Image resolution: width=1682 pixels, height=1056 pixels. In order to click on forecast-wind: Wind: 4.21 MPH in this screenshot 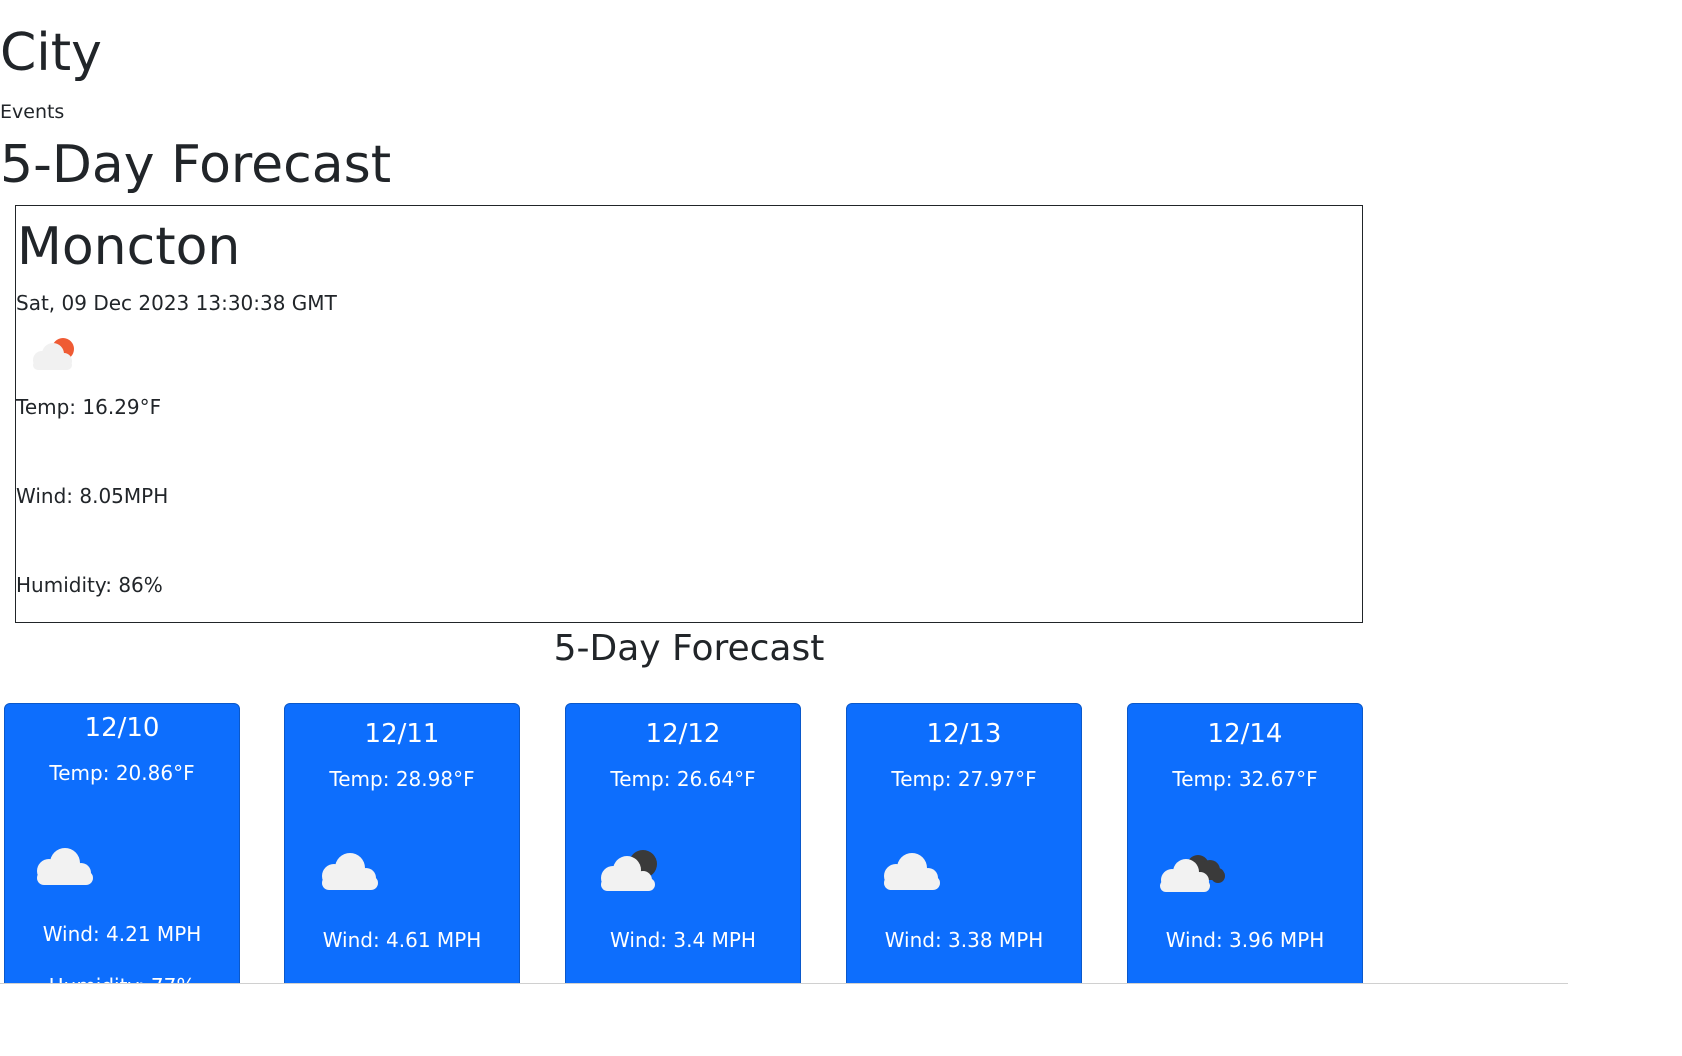, I will do `click(122, 934)`.